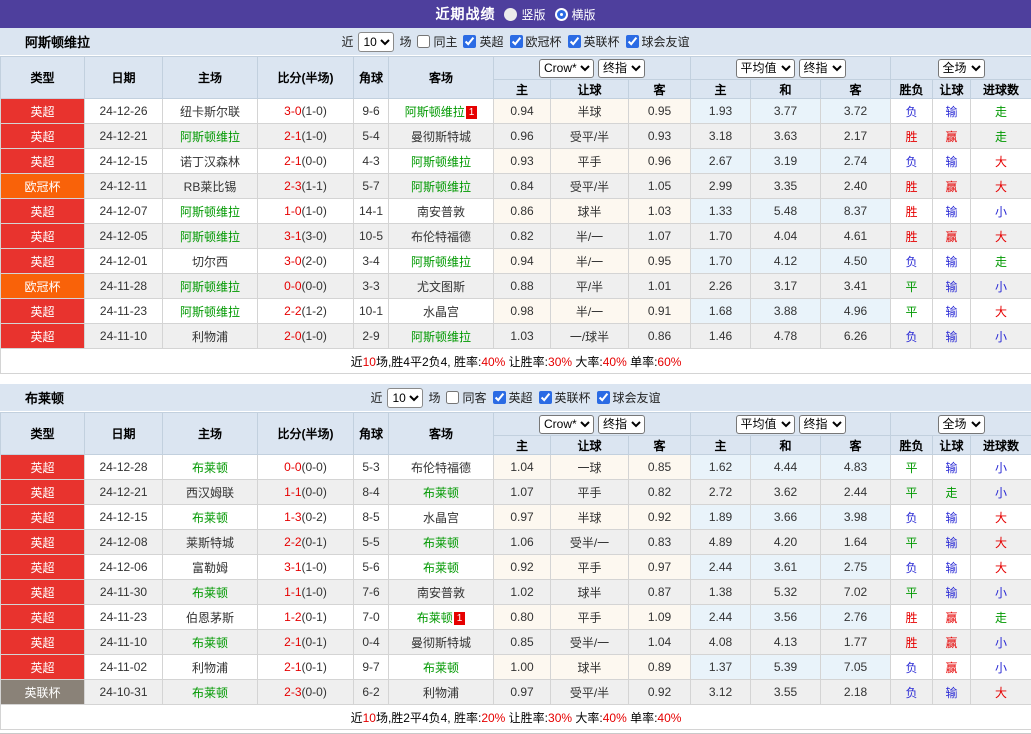 The width and height of the screenshot is (1031, 734). Describe the element at coordinates (210, 77) in the screenshot. I see `col-home-header: 主场` at that location.